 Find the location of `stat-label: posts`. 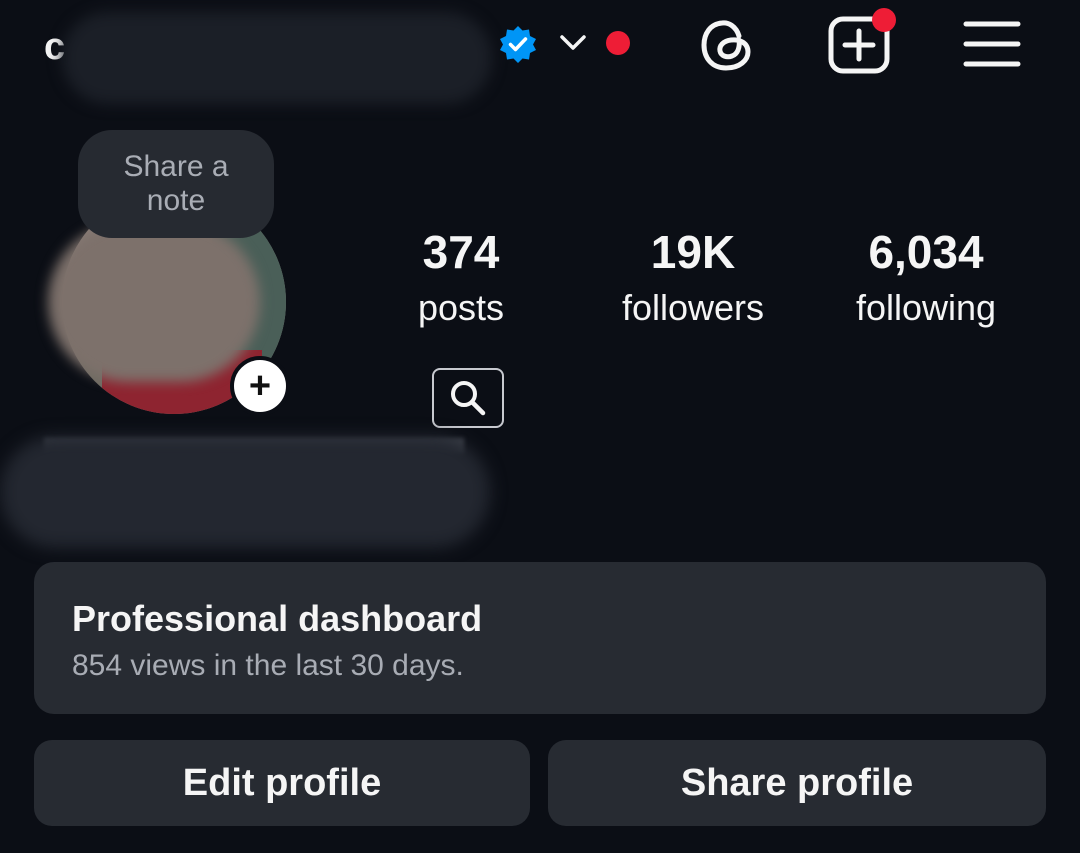

stat-label: posts is located at coordinates (461, 307).